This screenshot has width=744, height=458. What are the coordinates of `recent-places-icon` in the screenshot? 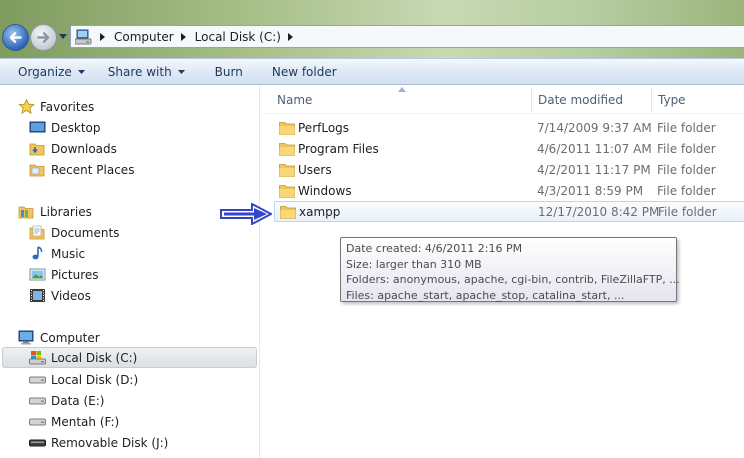 It's located at (37, 170).